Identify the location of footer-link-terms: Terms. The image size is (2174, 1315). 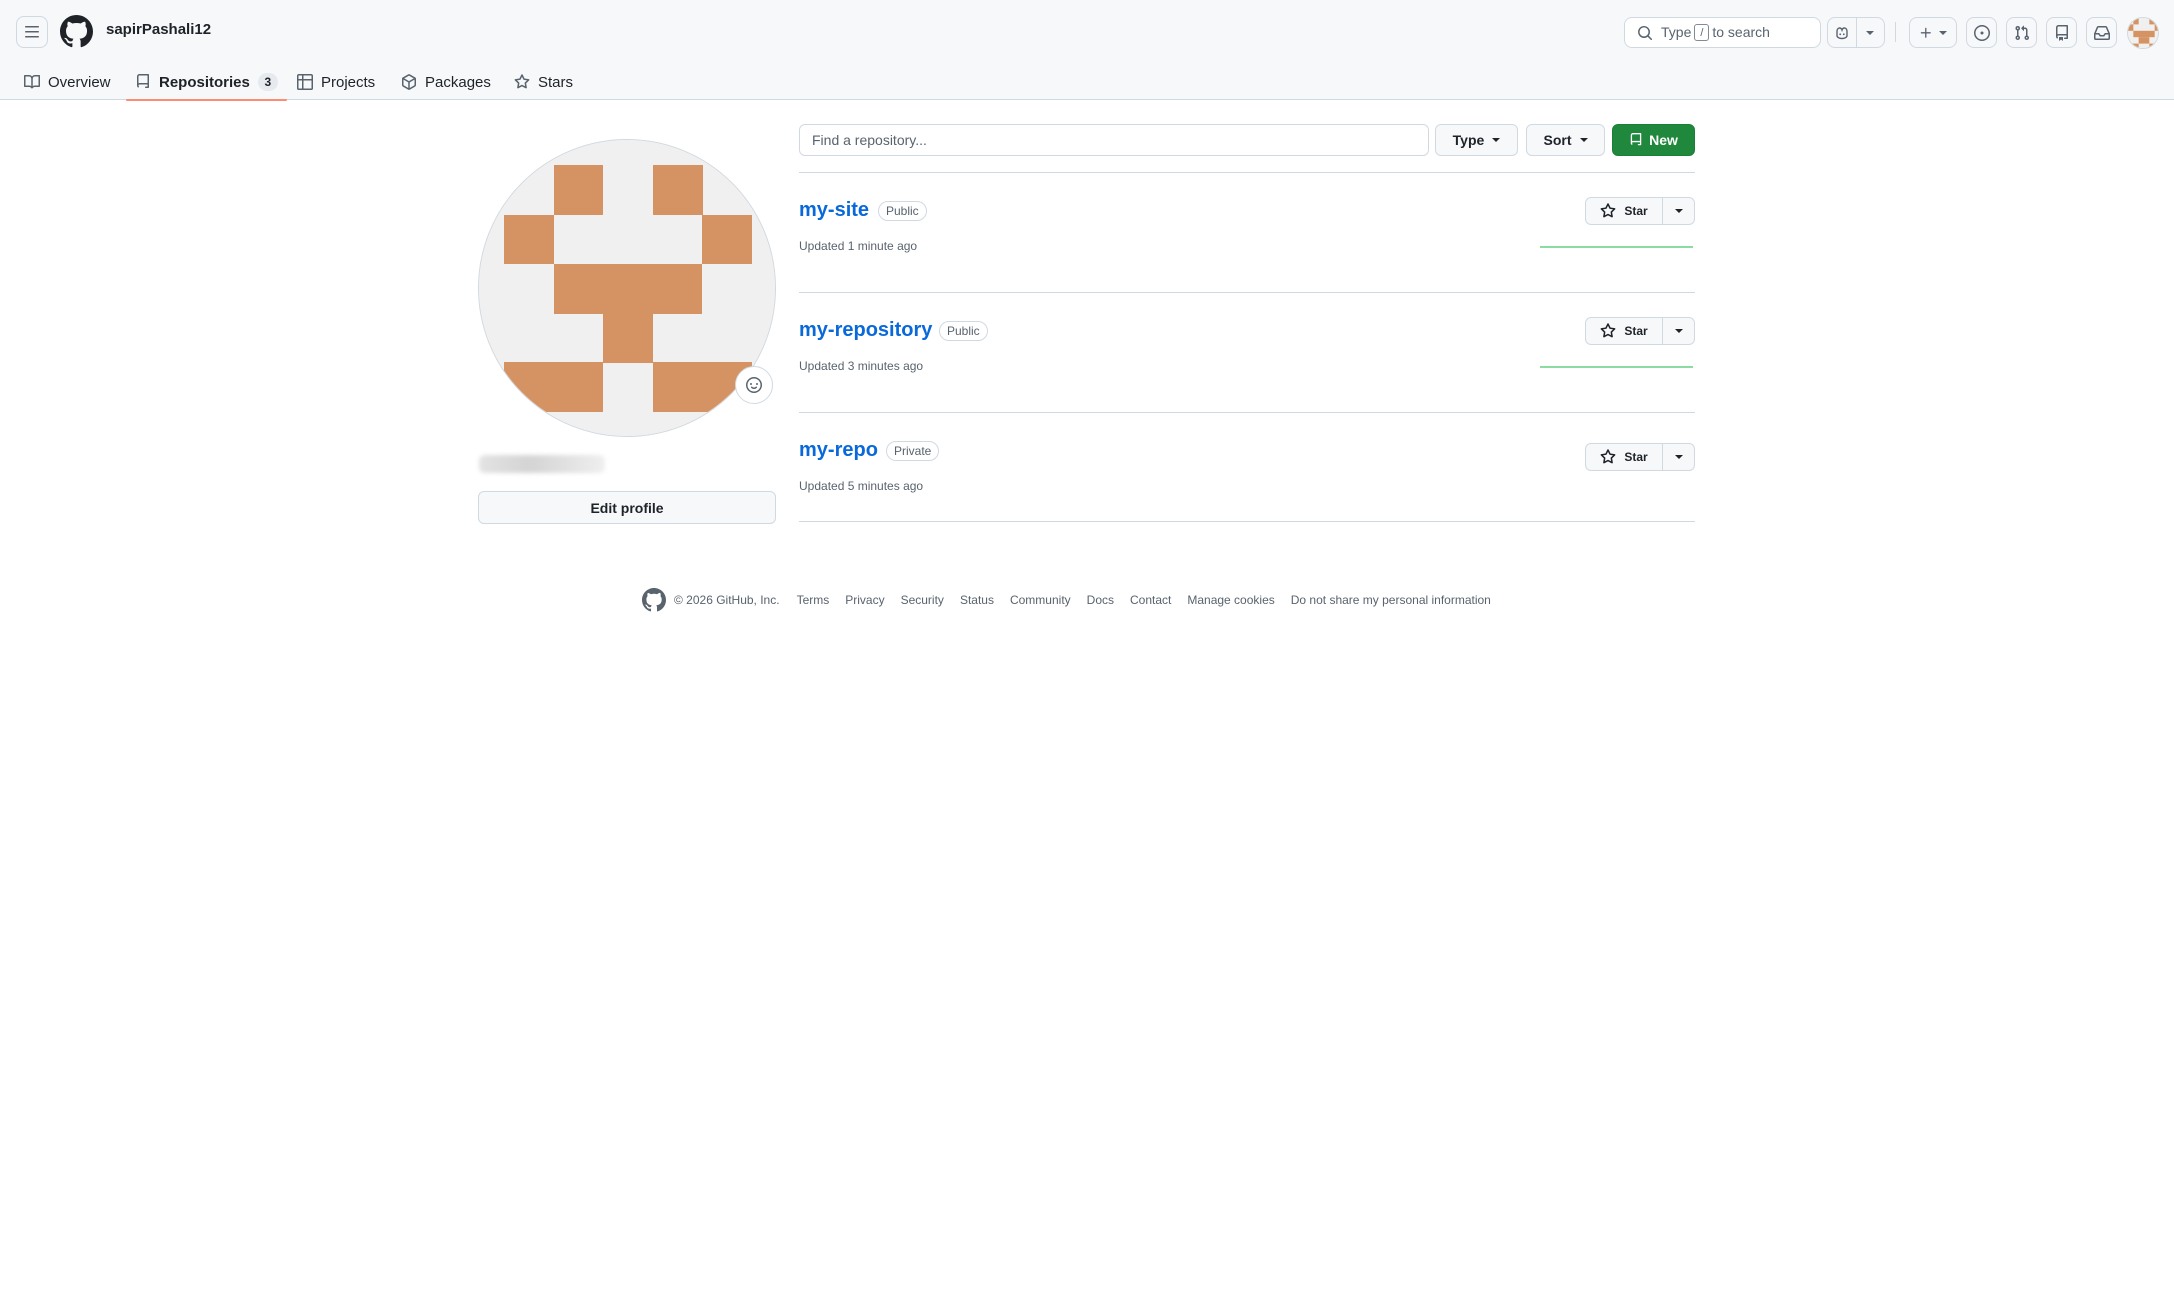
(813, 600).